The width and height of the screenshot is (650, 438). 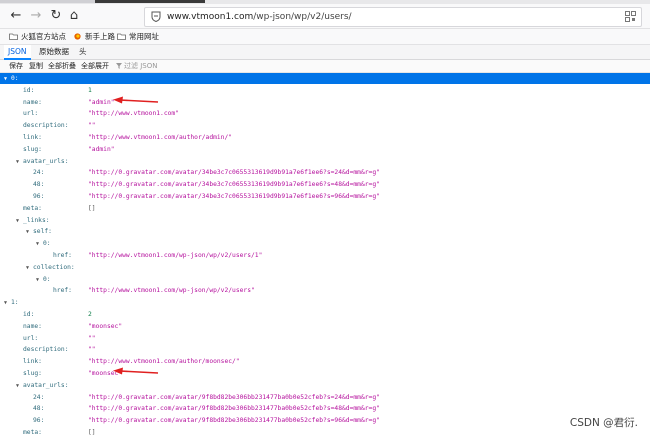 What do you see at coordinates (325, 267) in the screenshot?
I see `json-row: ▼ collection:` at bounding box center [325, 267].